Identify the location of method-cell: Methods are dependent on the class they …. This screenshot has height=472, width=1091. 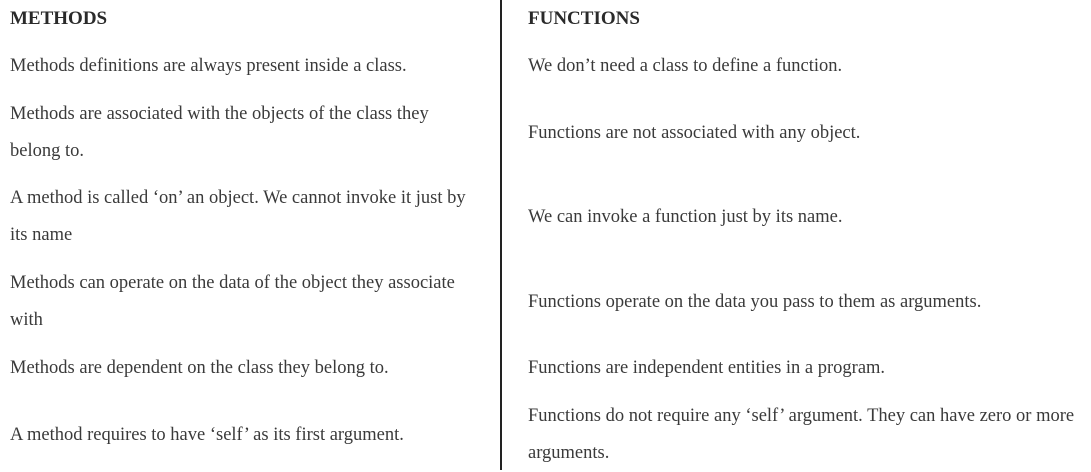
(199, 368).